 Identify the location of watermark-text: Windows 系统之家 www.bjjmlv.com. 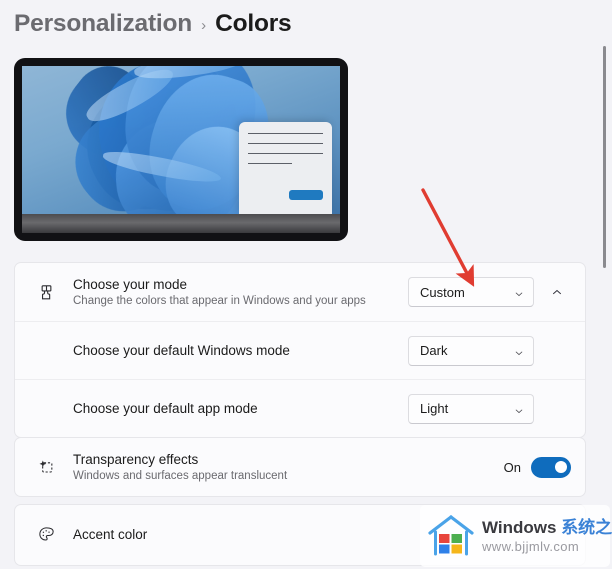
(547, 536).